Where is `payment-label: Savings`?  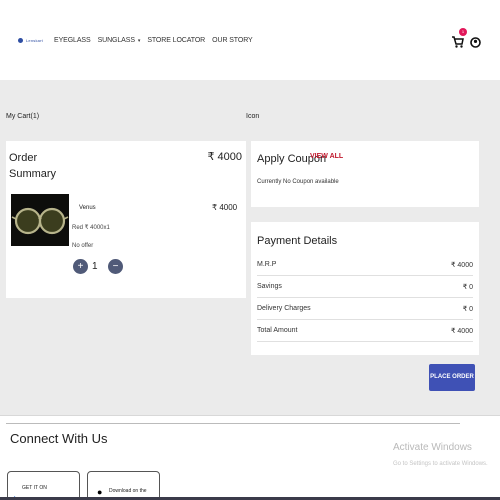 payment-label: Savings is located at coordinates (269, 286).